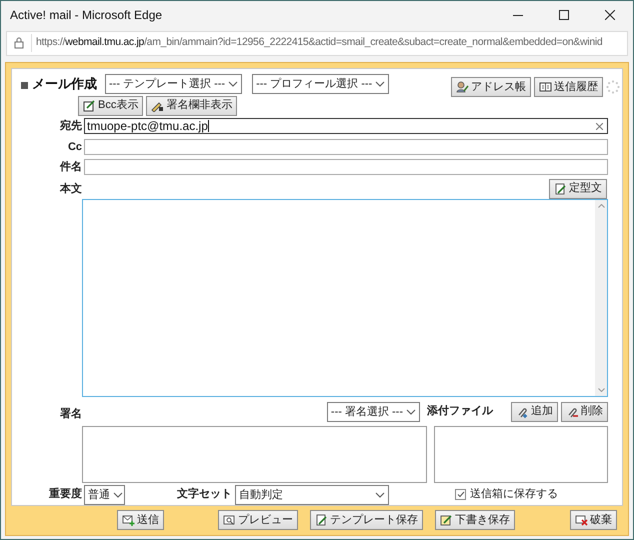 The image size is (634, 540). Describe the element at coordinates (192, 106) in the screenshot. I see `hide-signature-button: 署名欄非表示` at that location.